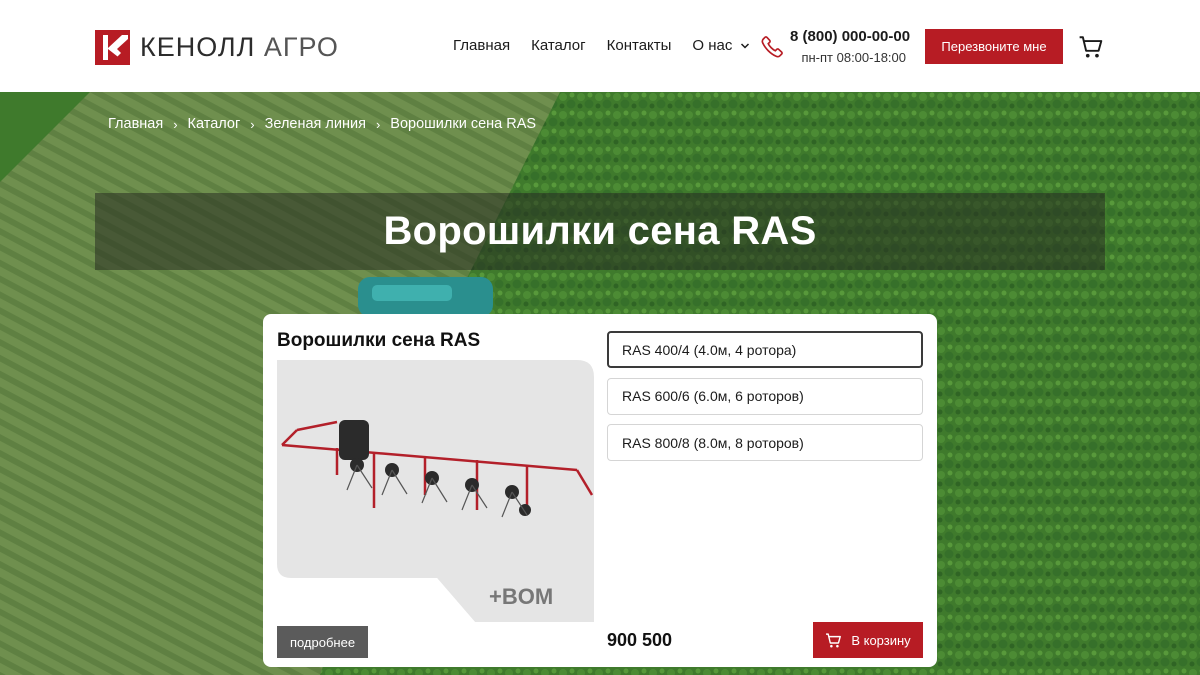 The width and height of the screenshot is (1200, 675). Describe the element at coordinates (521, 596) in the screenshot. I see `image-watermark: +BOM` at that location.